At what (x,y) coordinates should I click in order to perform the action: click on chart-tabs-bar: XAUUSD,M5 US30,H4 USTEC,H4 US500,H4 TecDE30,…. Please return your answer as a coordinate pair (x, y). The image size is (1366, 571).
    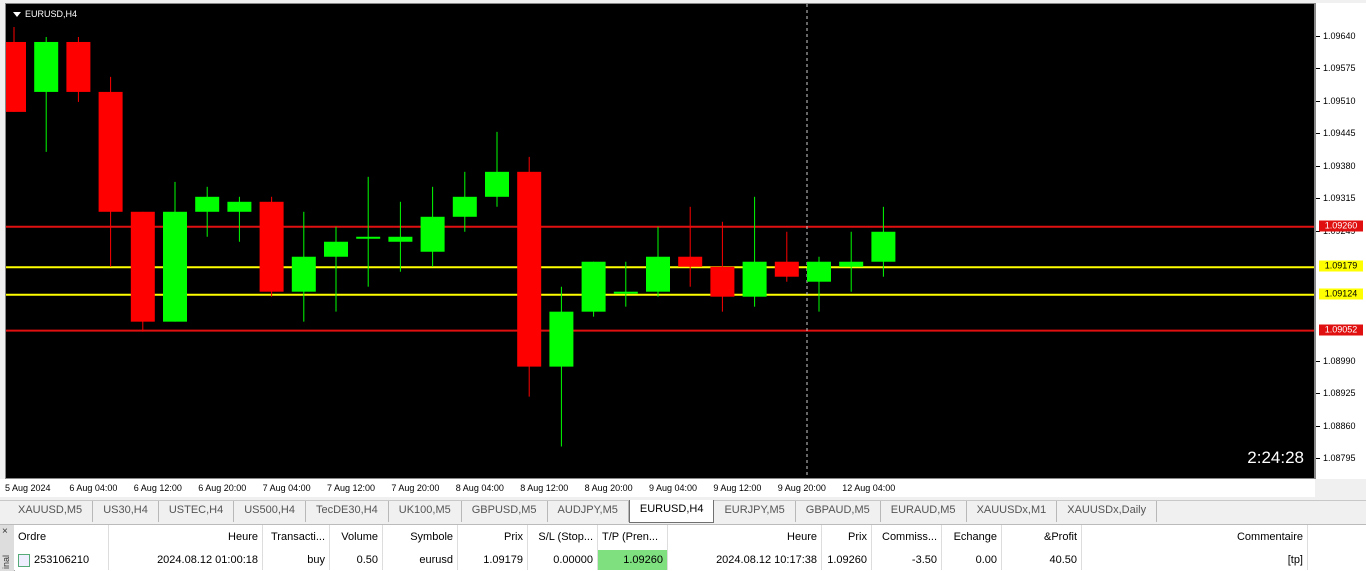
    Looking at the image, I should click on (683, 511).